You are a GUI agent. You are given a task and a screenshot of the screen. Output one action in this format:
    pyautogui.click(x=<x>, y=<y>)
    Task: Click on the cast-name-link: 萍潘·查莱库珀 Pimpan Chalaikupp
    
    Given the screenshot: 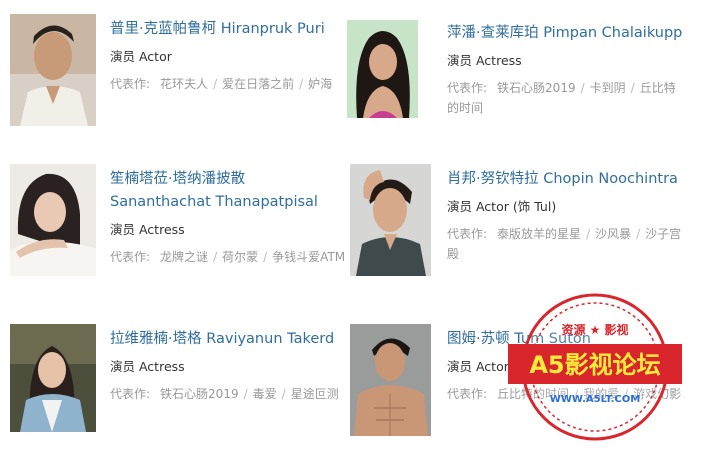 What is the action you would take?
    pyautogui.click(x=567, y=33)
    